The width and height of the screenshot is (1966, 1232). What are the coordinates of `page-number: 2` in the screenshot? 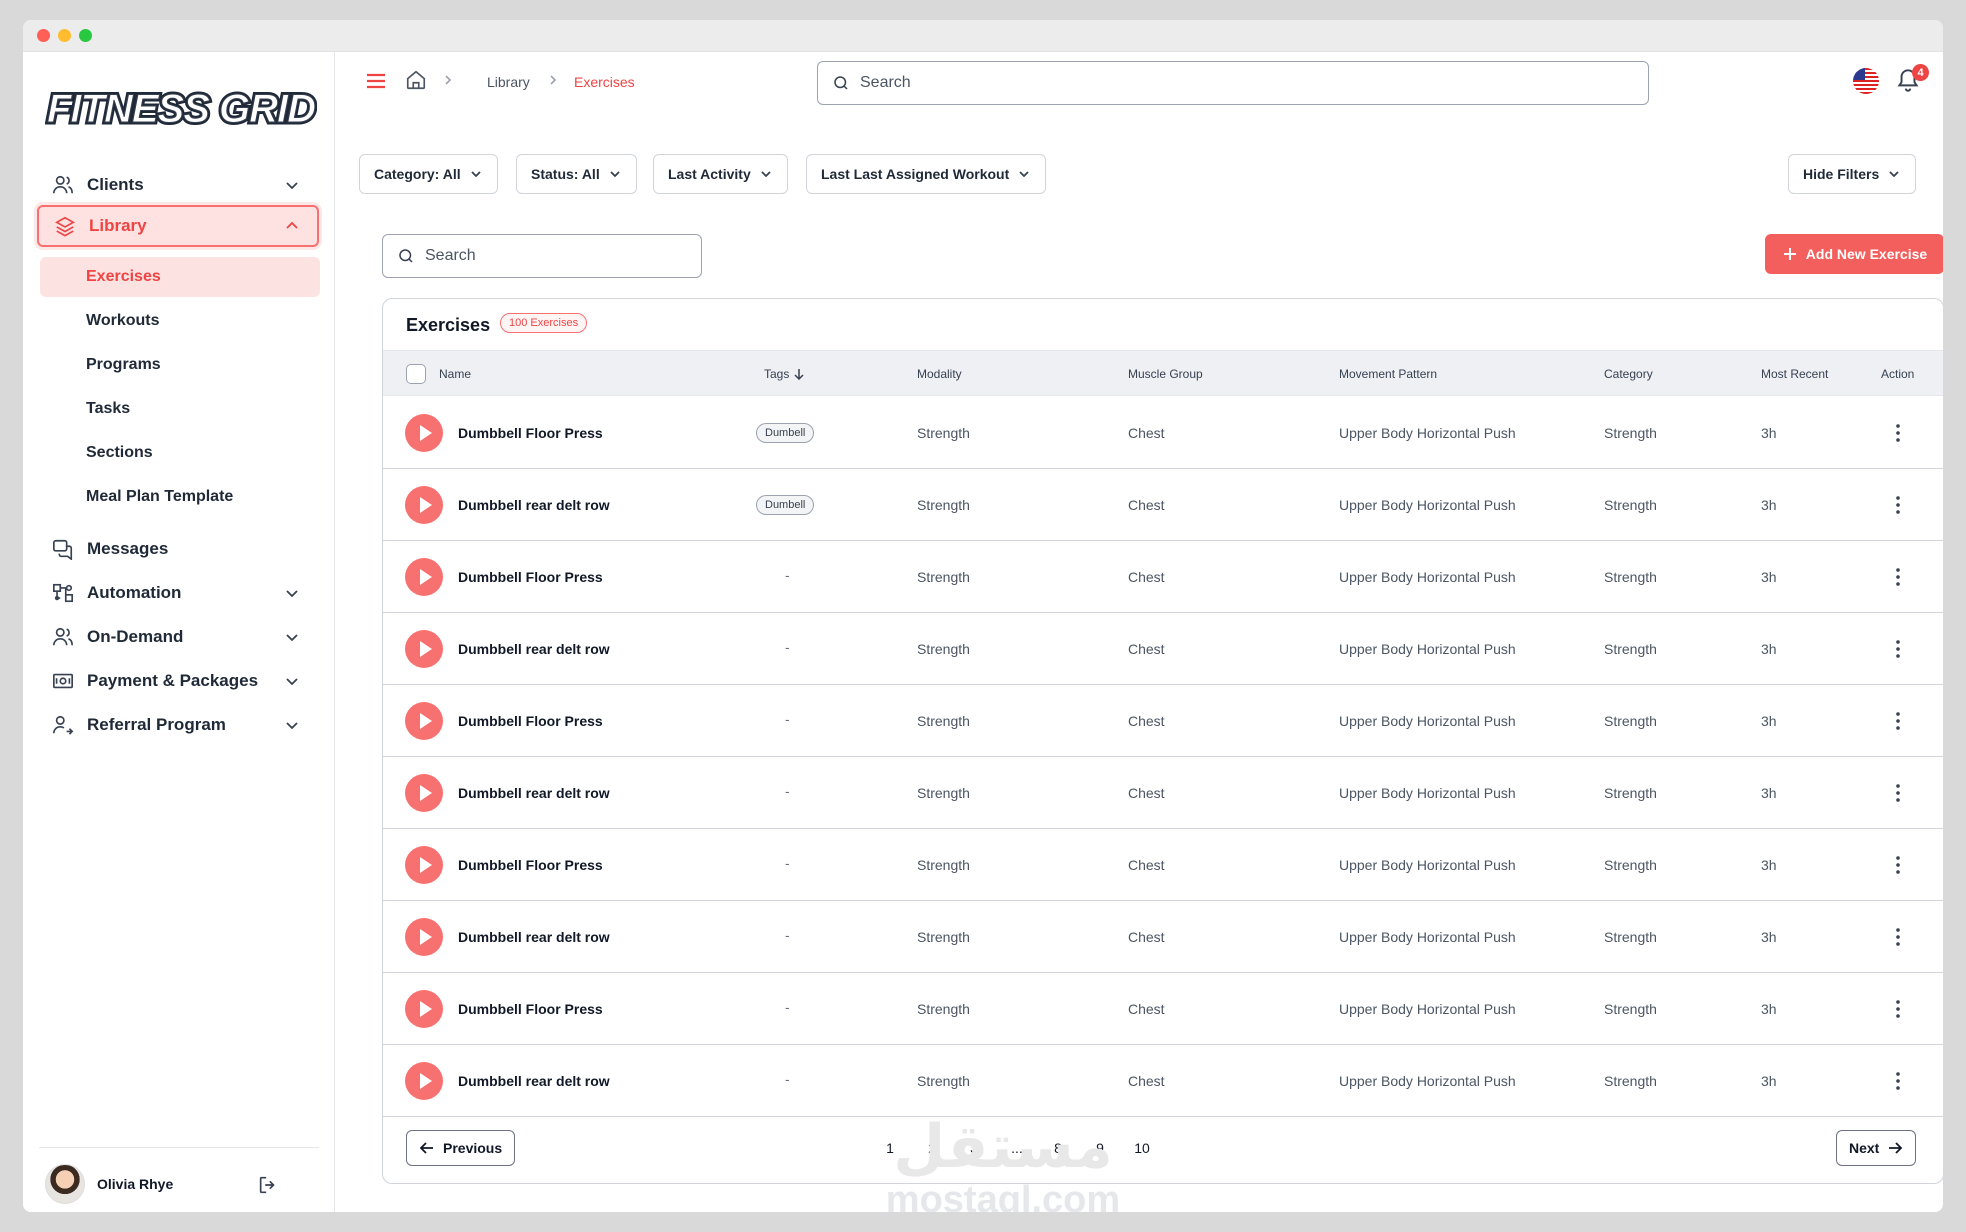 It's located at (932, 1148).